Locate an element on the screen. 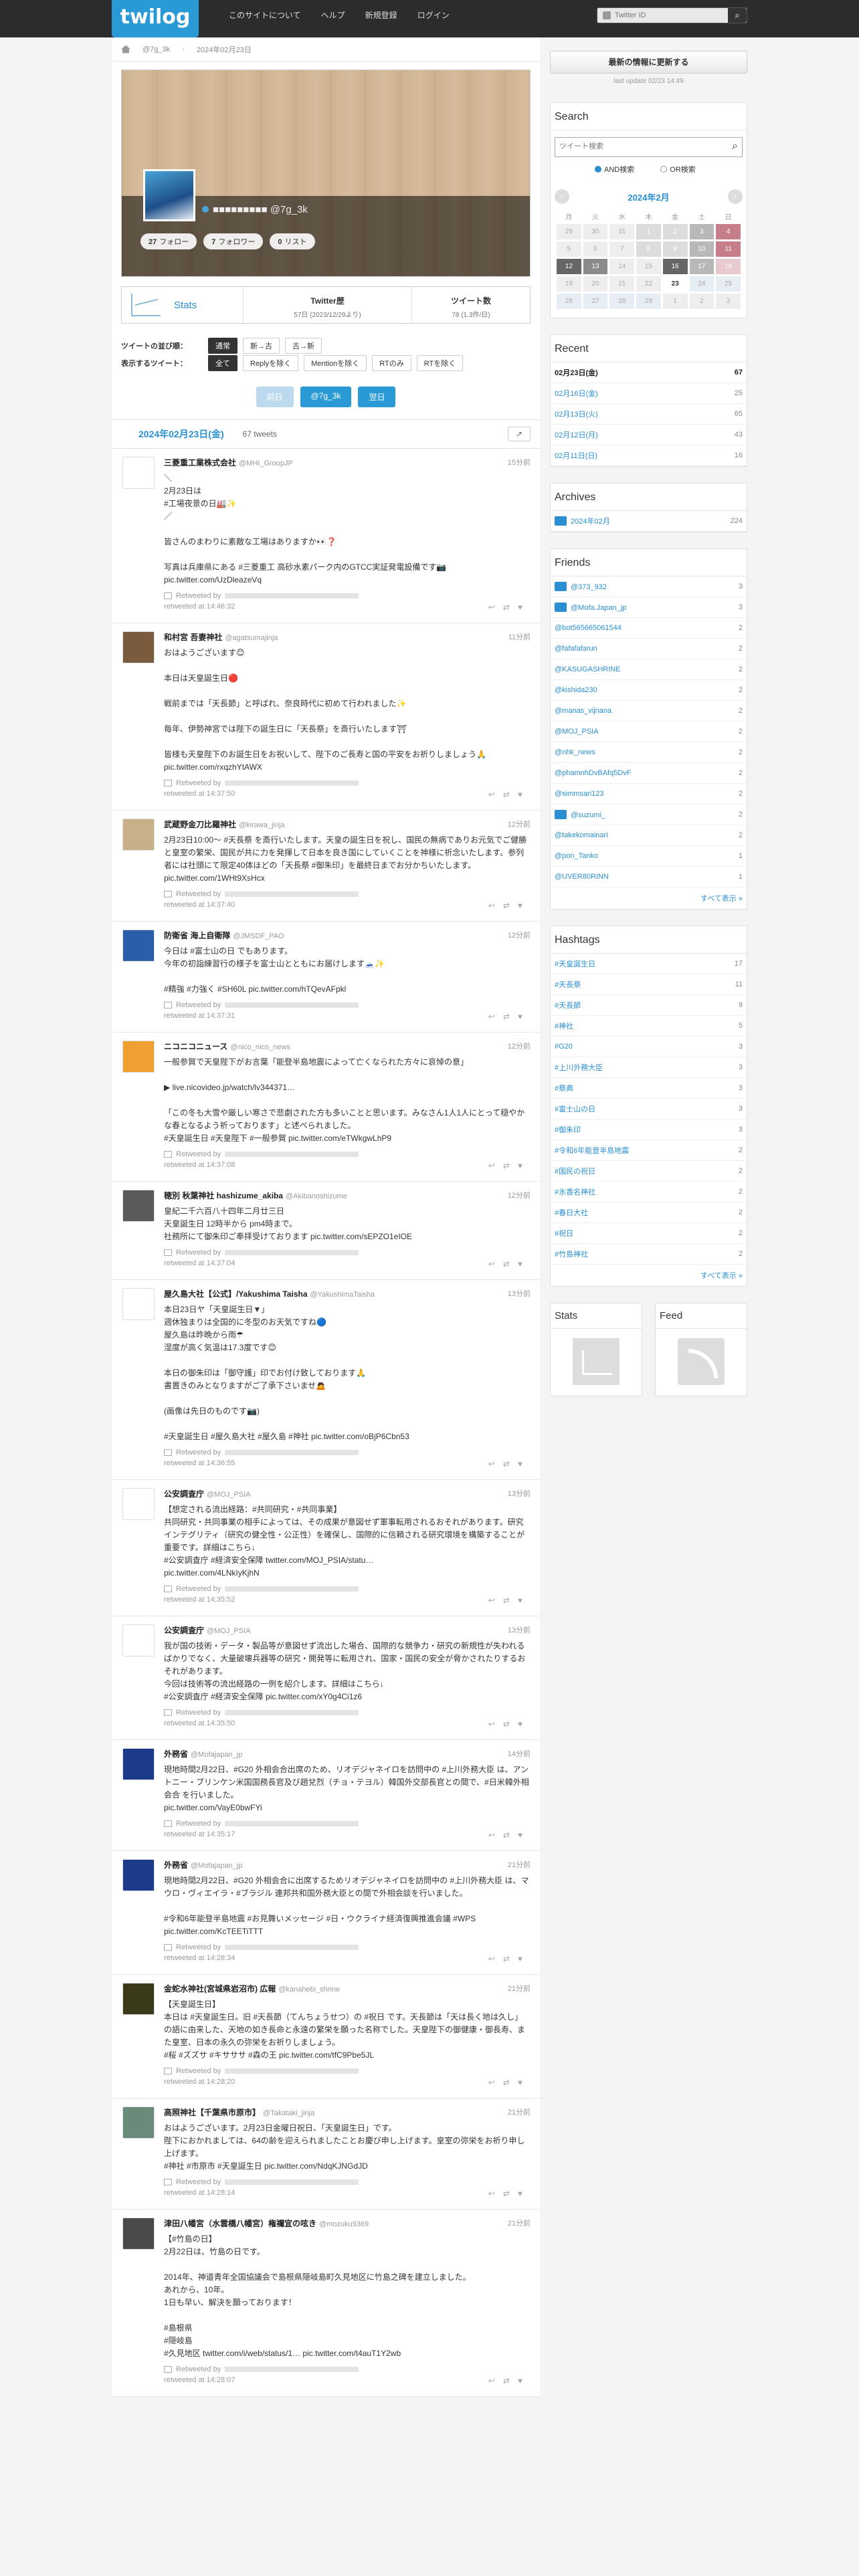  calendar-day: 3 is located at coordinates (728, 301).